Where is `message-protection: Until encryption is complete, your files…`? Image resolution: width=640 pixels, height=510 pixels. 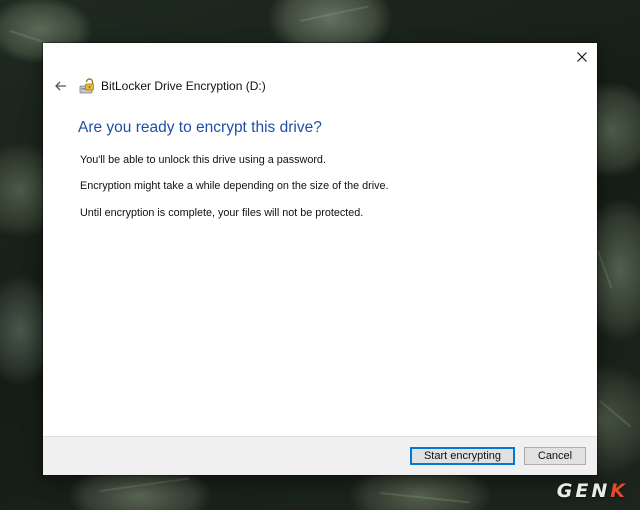
message-protection: Until encryption is complete, your files… is located at coordinates (222, 213).